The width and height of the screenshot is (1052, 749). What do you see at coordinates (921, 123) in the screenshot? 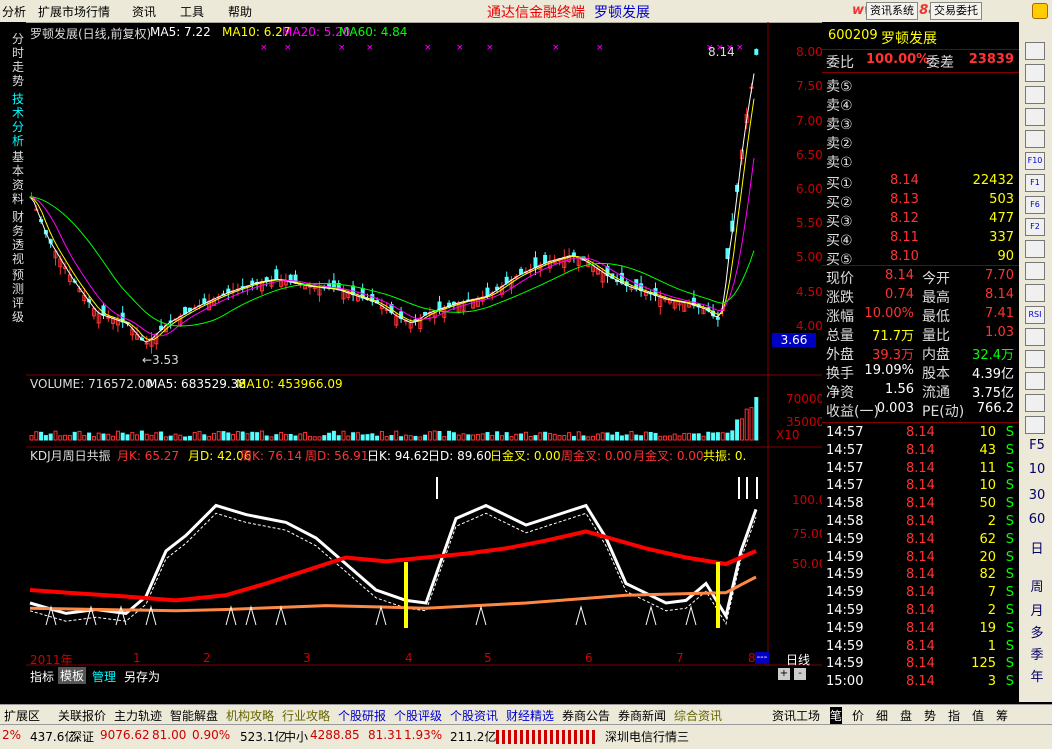
I see `sell-row: 卖③` at bounding box center [921, 123].